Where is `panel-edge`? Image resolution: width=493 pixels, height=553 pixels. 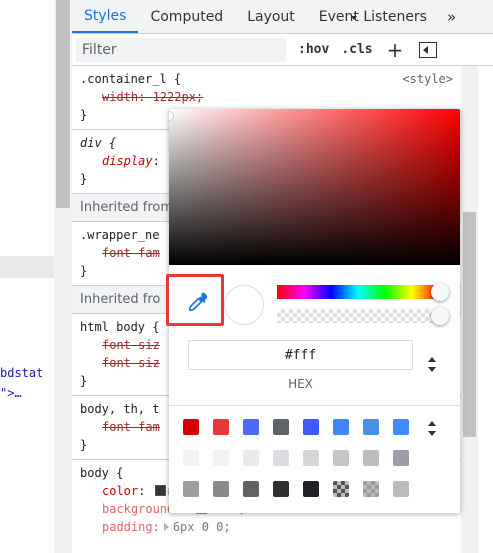
panel-edge is located at coordinates (485, 309).